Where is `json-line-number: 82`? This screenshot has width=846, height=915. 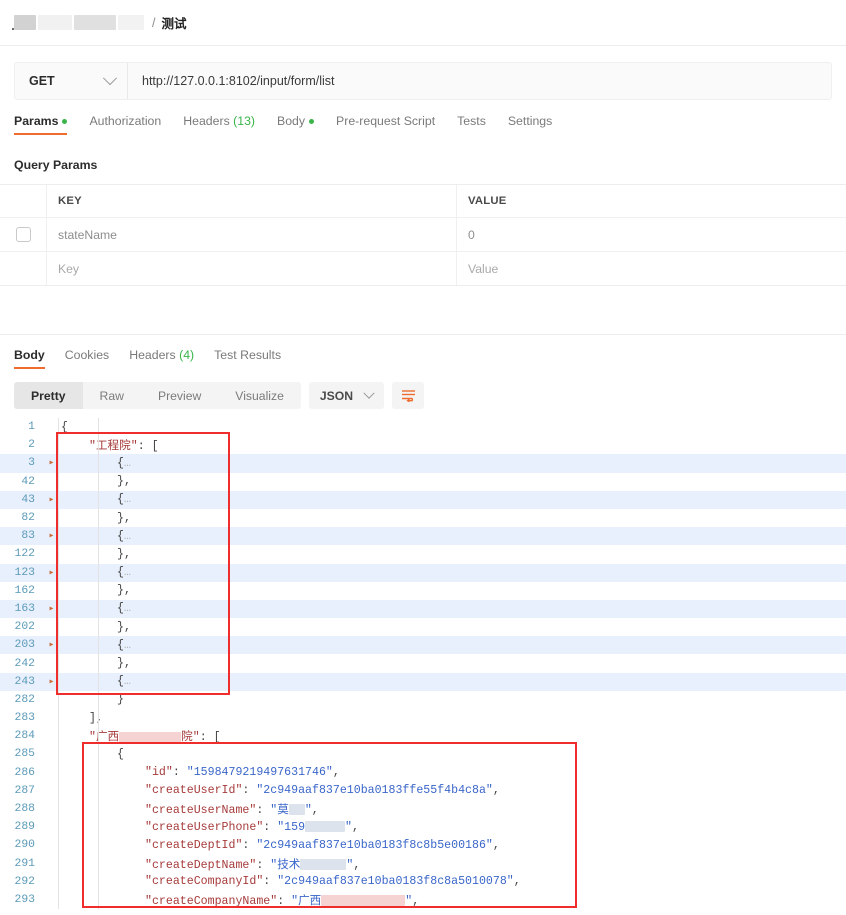 json-line-number: 82 is located at coordinates (28, 518).